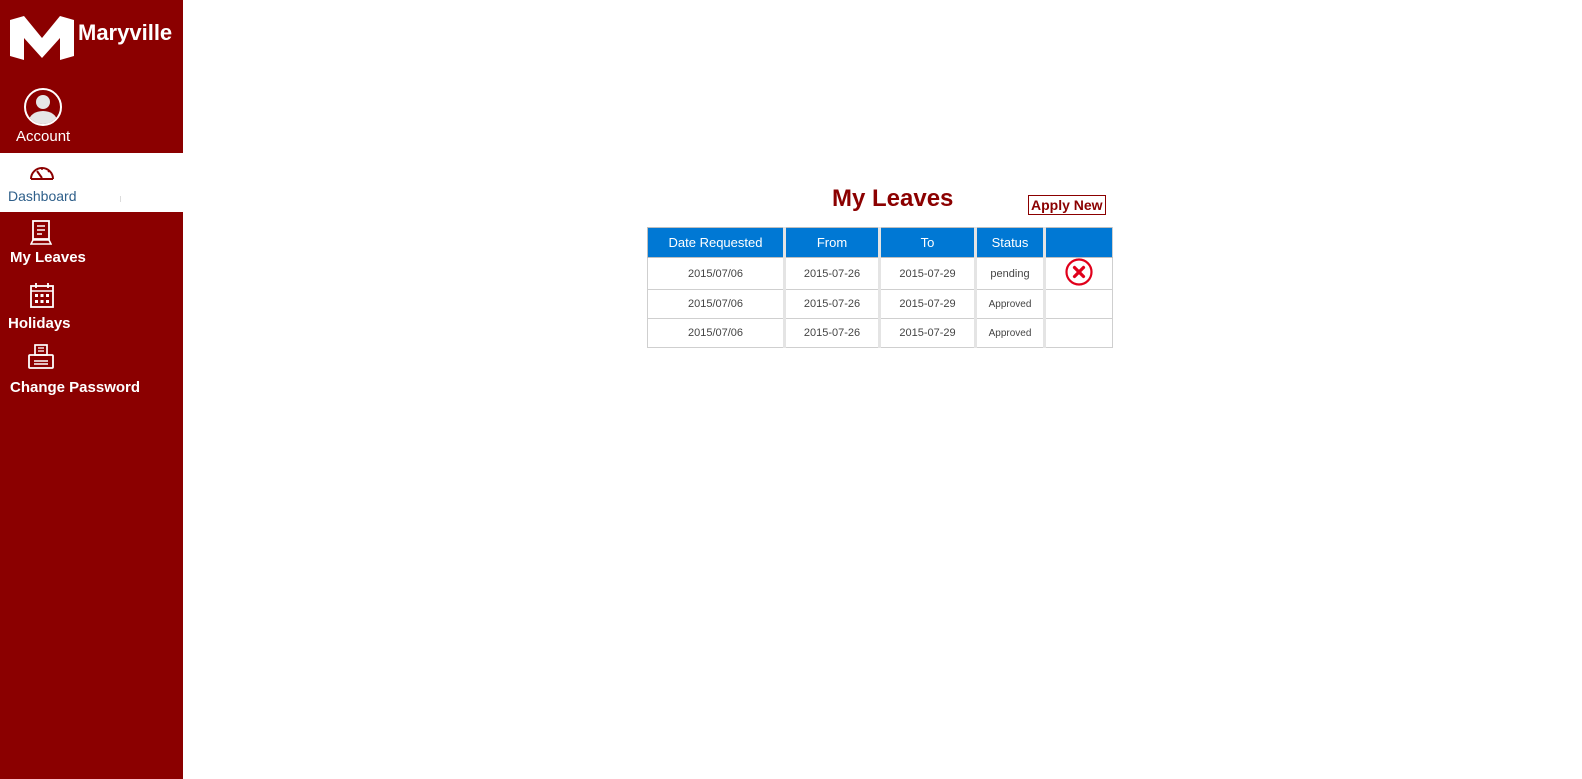 Image resolution: width=1582 pixels, height=779 pixels. What do you see at coordinates (42, 297) in the screenshot?
I see `calendar-icon` at bounding box center [42, 297].